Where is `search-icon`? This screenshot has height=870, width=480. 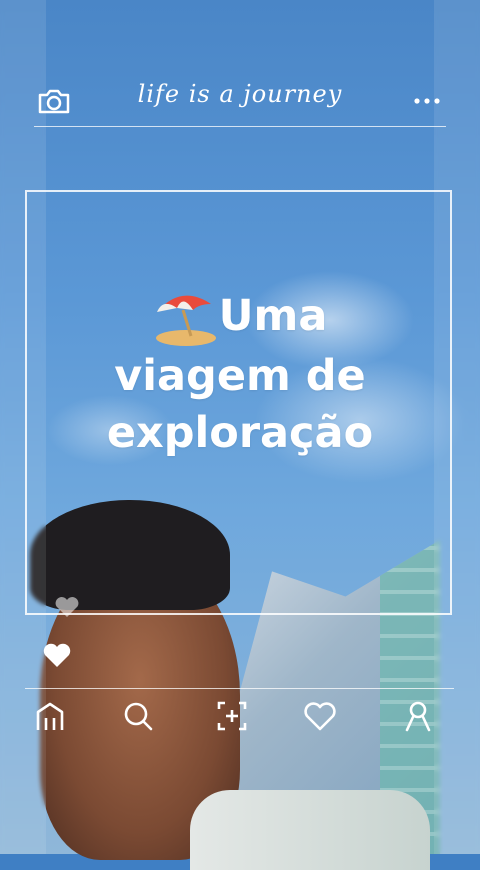 search-icon is located at coordinates (138, 716).